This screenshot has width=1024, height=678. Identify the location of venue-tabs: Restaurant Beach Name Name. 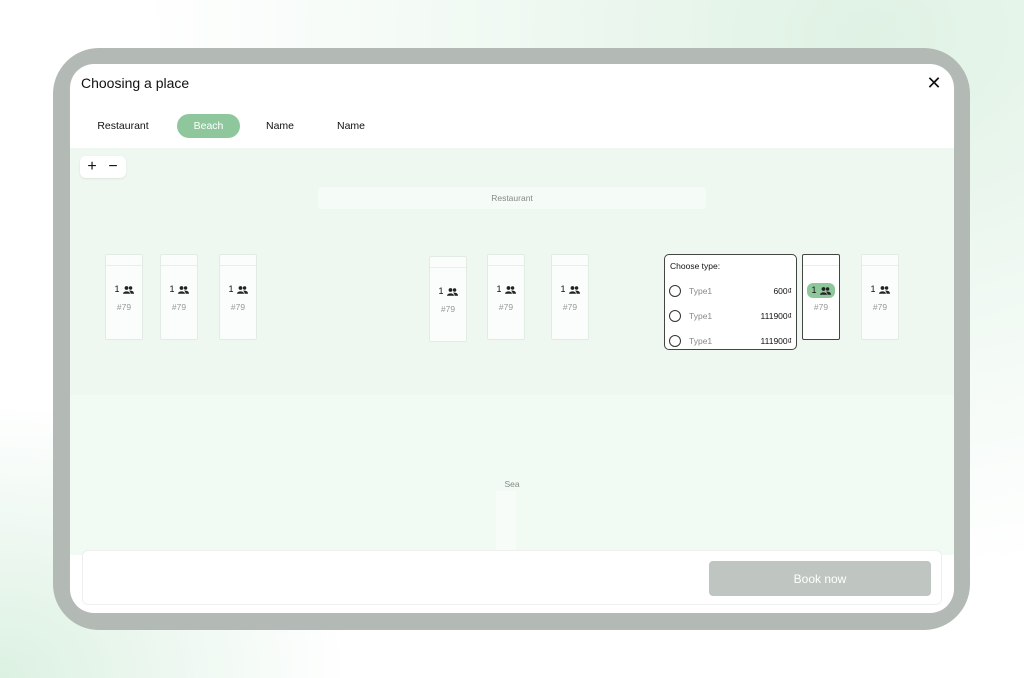
(512, 126).